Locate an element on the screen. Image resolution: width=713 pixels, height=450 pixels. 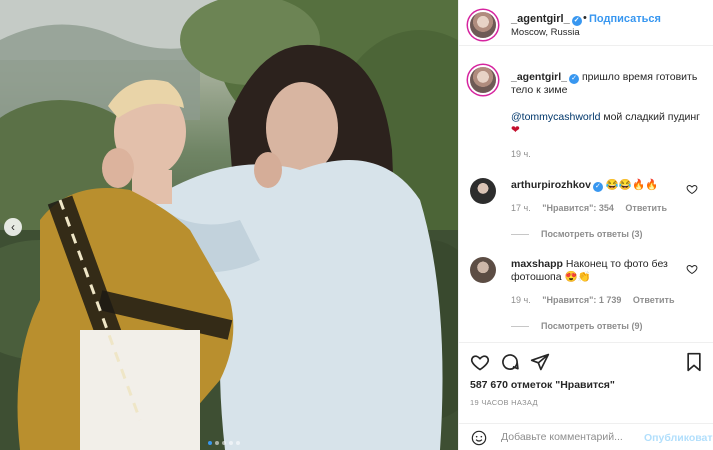
comment-meta: 17 ч. "Нравится": 354 Ответить is located at coordinates (589, 208).